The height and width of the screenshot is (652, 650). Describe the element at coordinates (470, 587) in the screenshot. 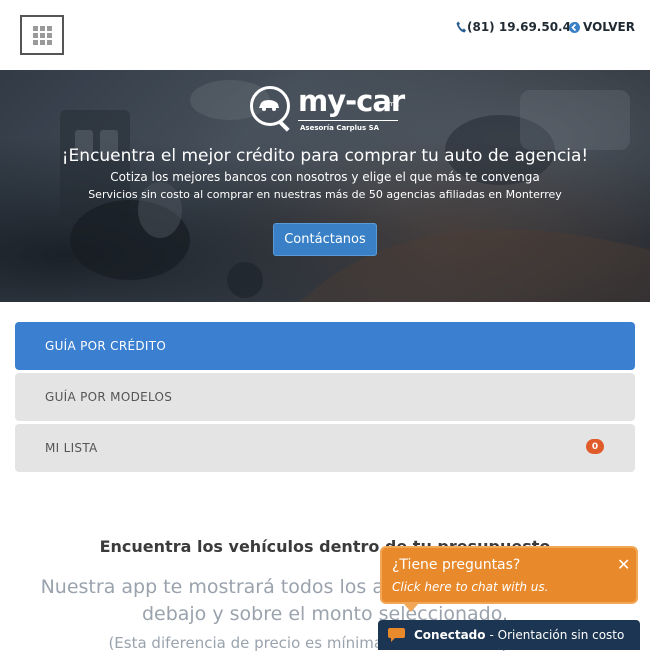

I see `chat-hint: Click here to chat with us.` at that location.